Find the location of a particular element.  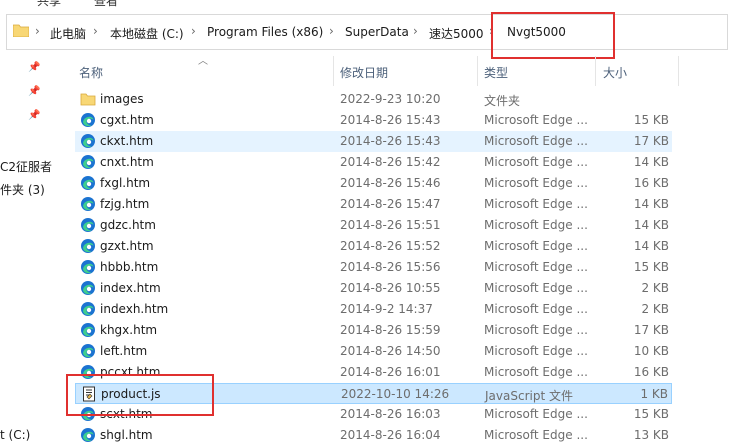

breadcrumb-program-files: Program Files (x86) is located at coordinates (265, 32).